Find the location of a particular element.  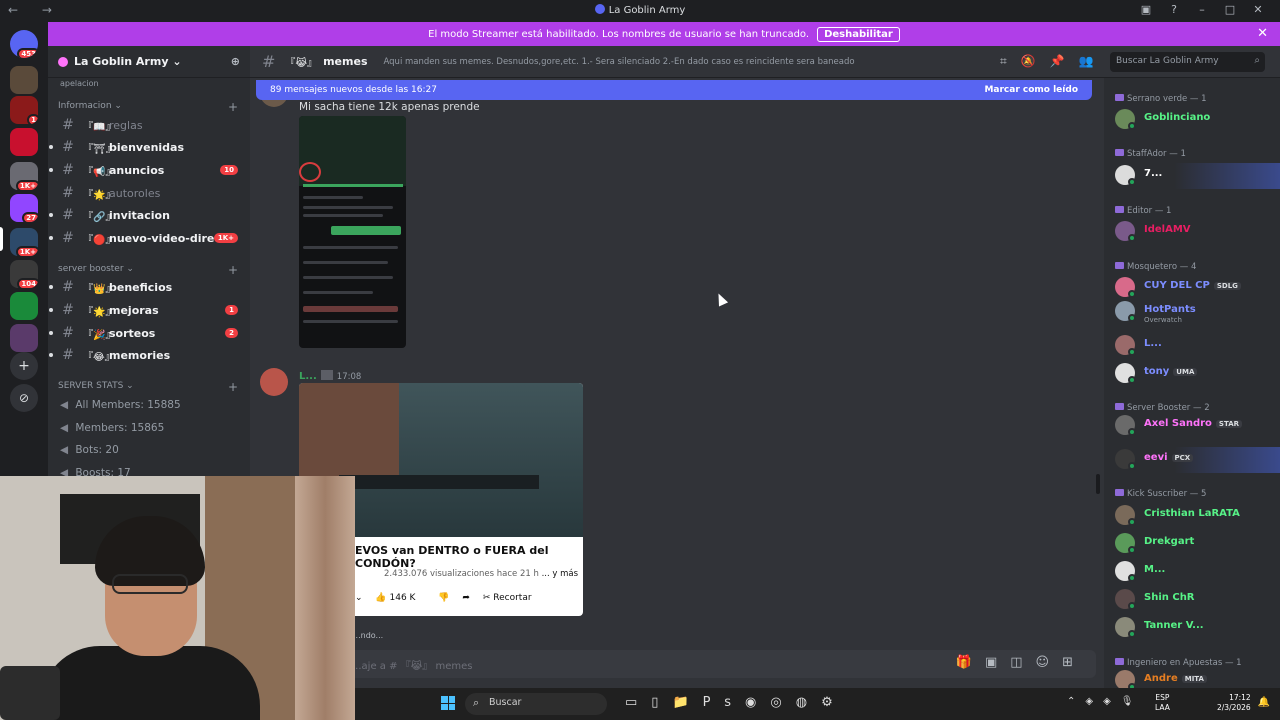

add-member-icon: ⊕ is located at coordinates (235, 61).